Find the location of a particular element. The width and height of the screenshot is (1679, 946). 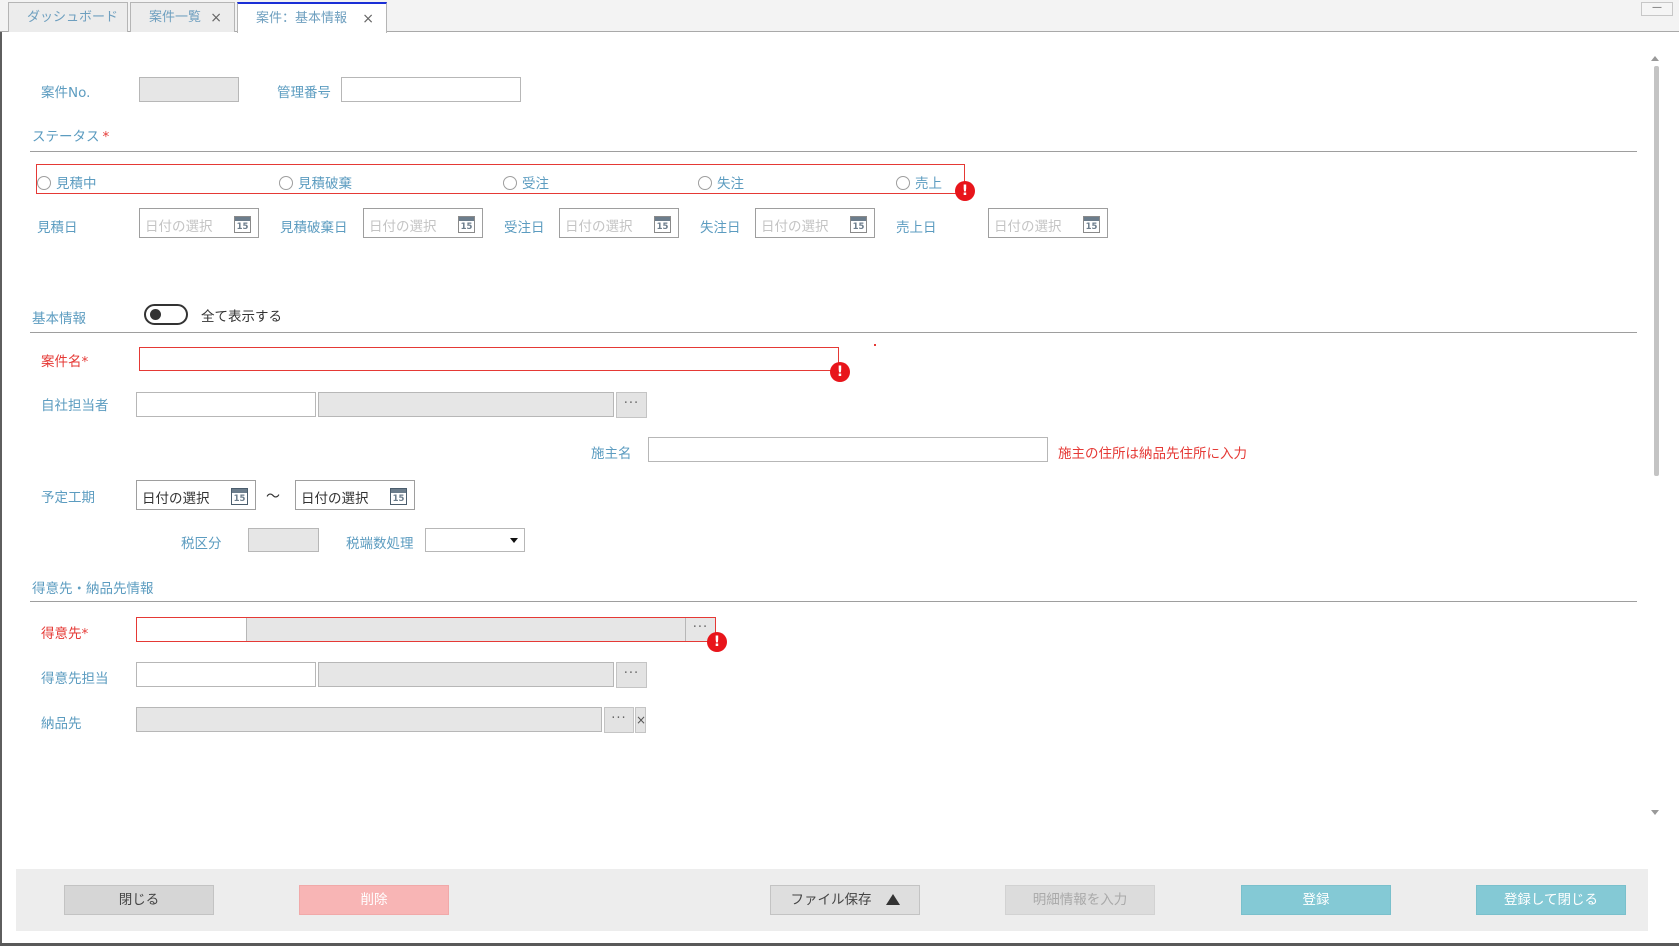

file-save-button-label: ファイル保存 is located at coordinates (831, 900).